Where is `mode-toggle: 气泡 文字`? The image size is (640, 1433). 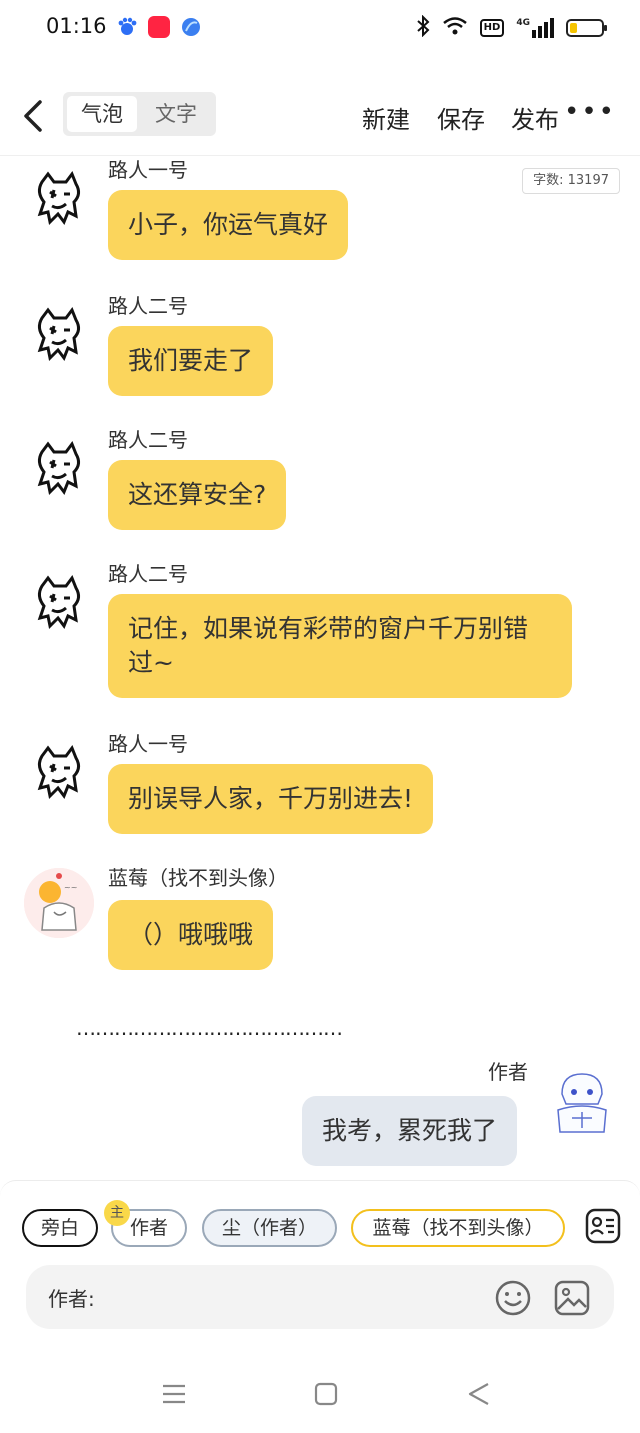
mode-toggle: 气泡 文字 is located at coordinates (139, 114).